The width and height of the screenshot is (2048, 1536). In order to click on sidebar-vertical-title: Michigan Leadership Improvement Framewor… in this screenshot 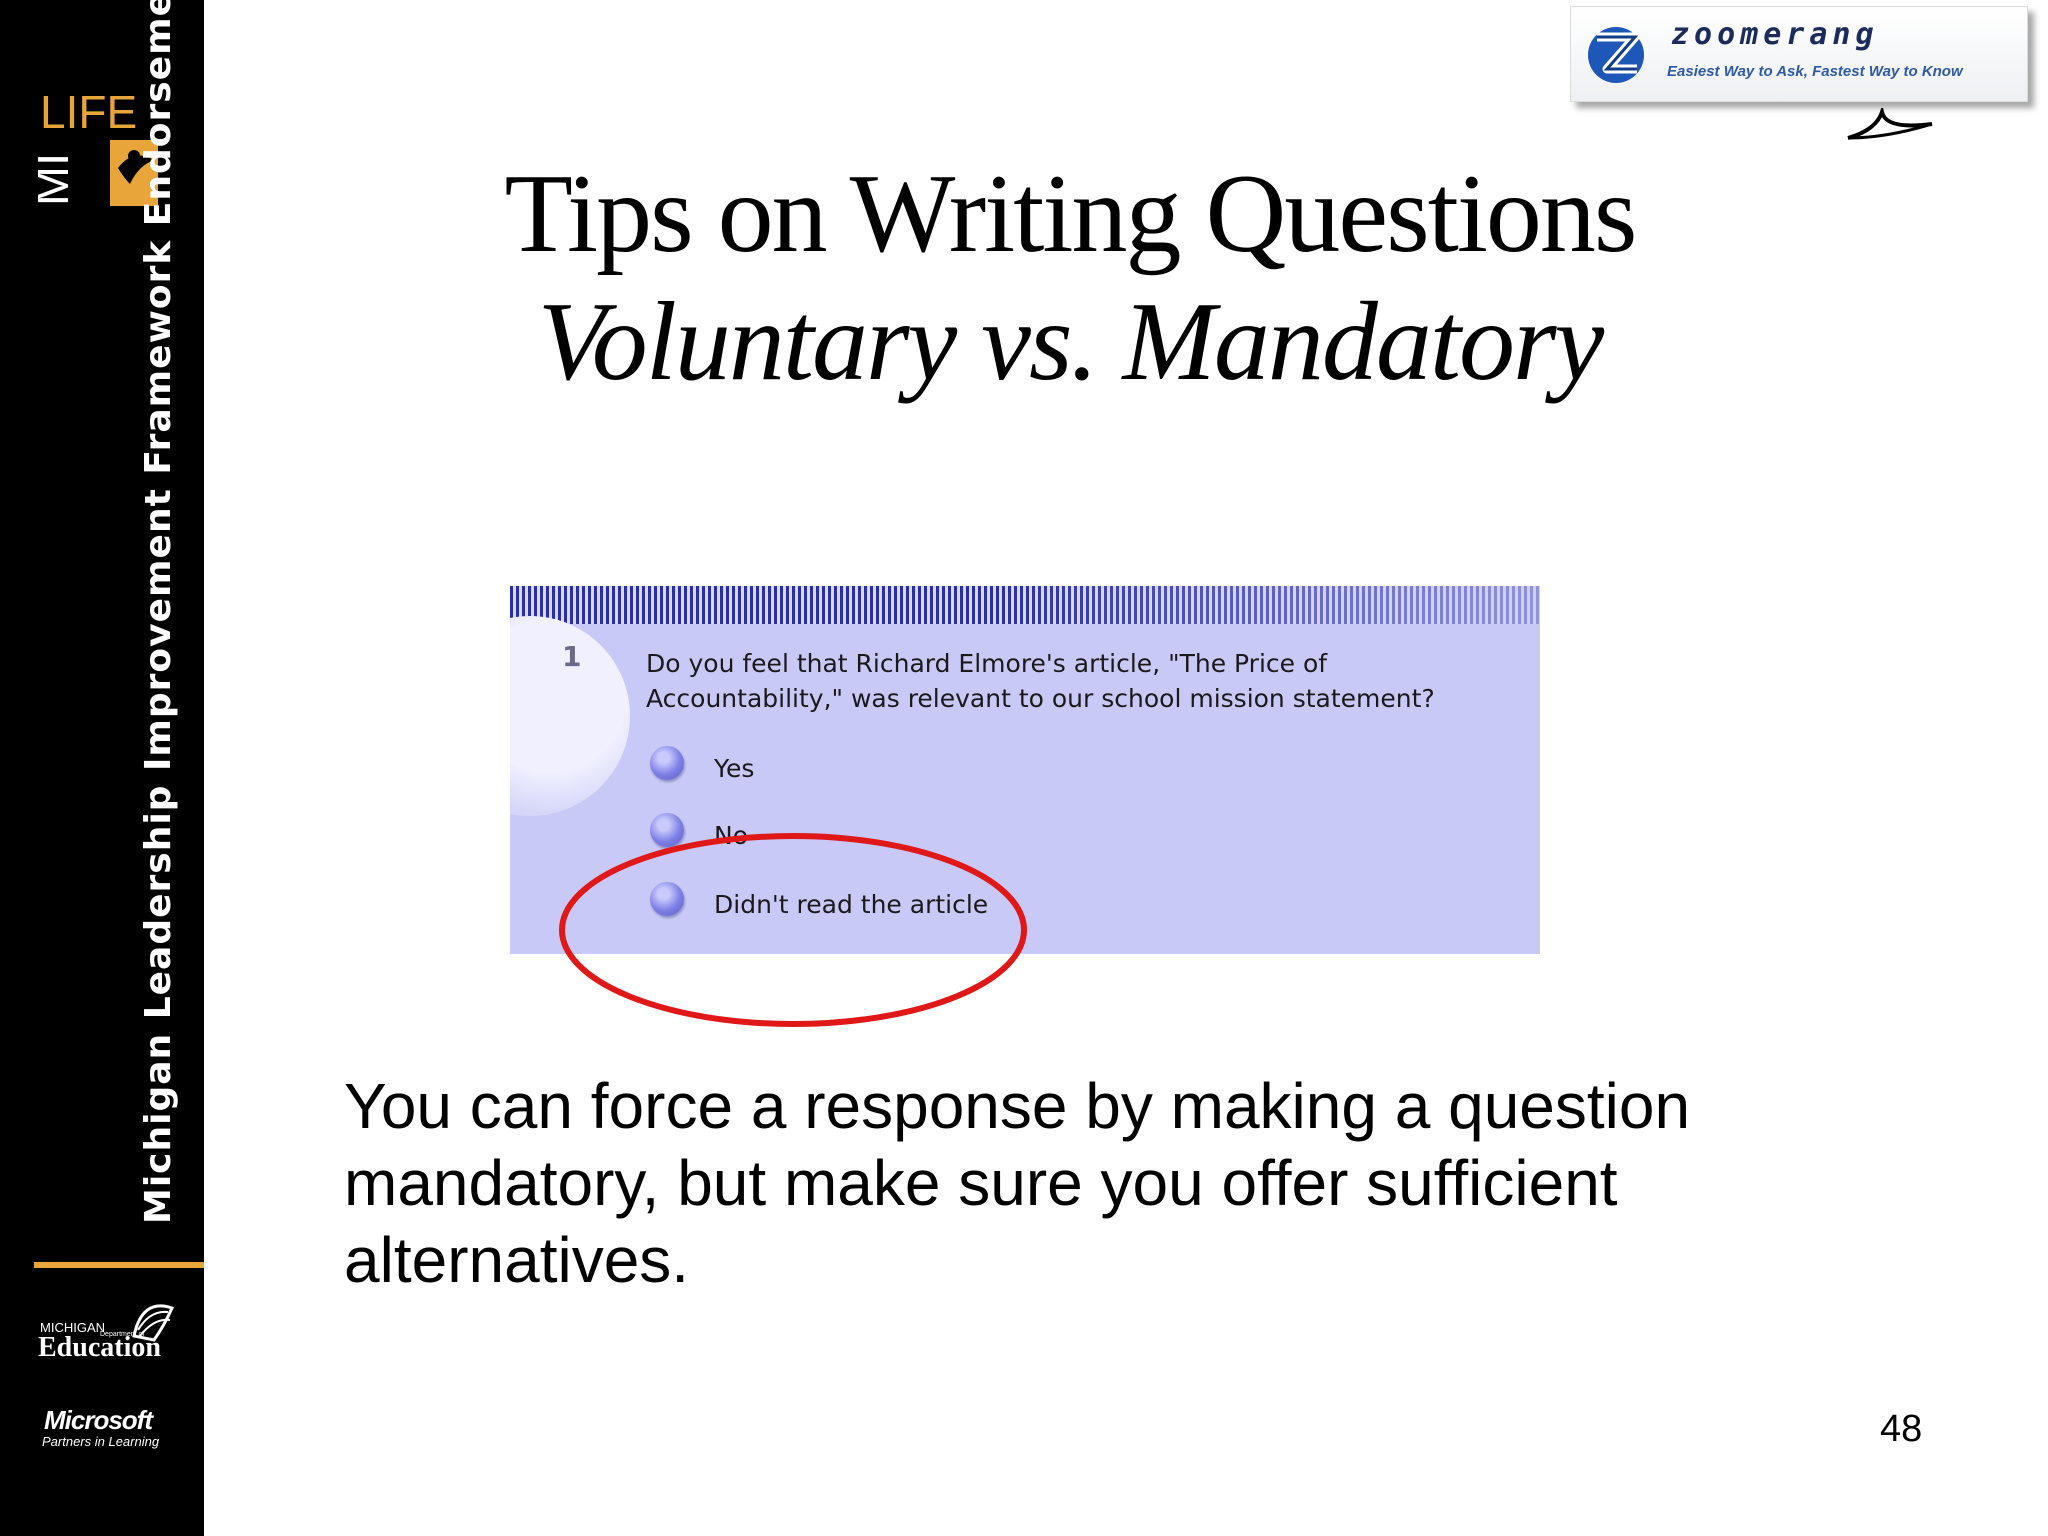, I will do `click(158, 612)`.